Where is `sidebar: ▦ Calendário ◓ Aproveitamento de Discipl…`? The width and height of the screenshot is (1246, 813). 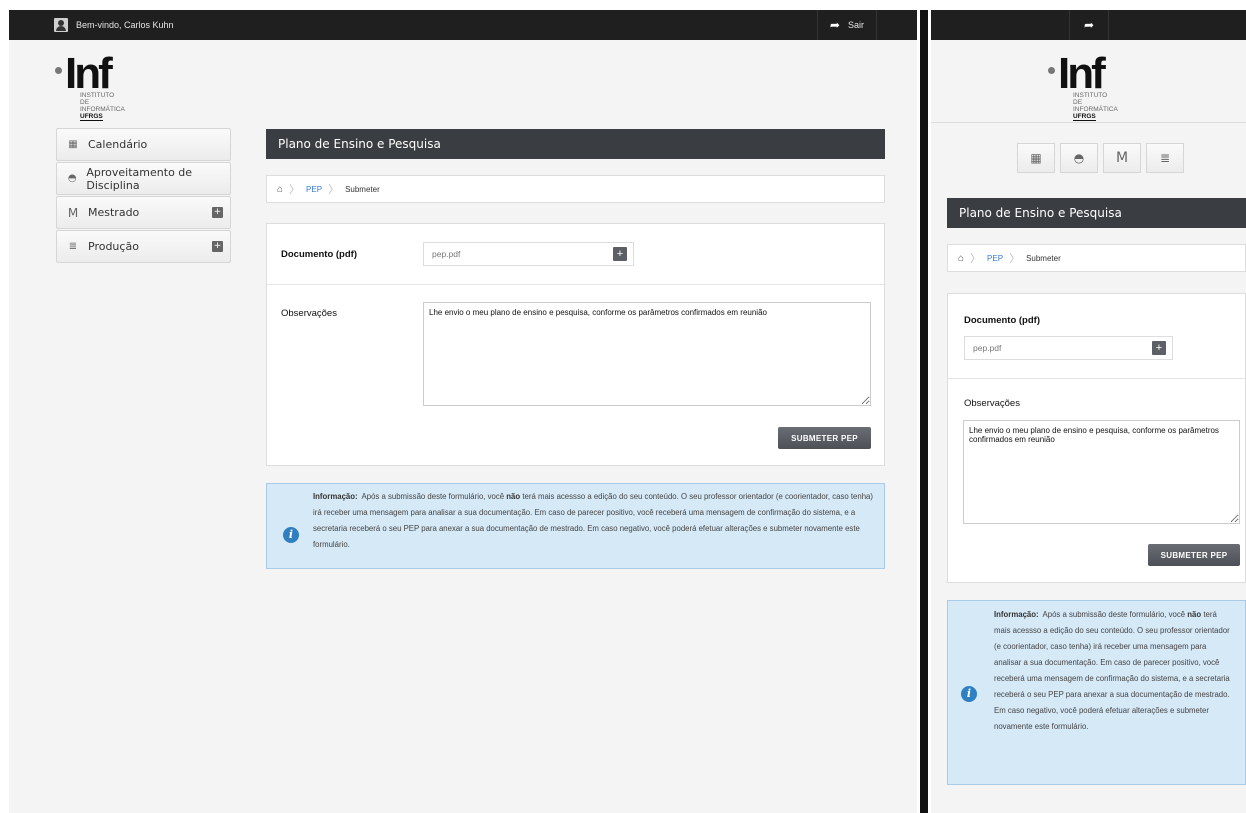
sidebar: ▦ Calendário ◓ Aproveitamento de Discipl… is located at coordinates (143, 196).